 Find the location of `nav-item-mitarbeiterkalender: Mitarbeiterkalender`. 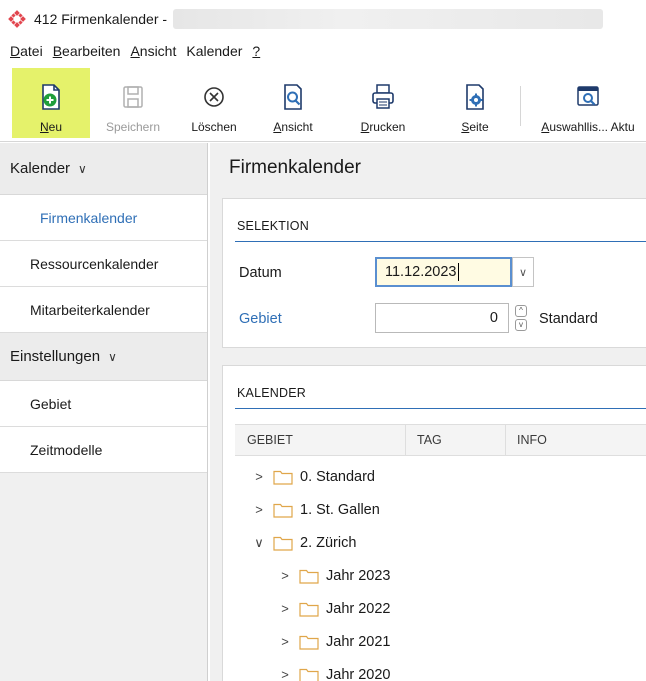

nav-item-mitarbeiterkalender: Mitarbeiterkalender is located at coordinates (103, 310).